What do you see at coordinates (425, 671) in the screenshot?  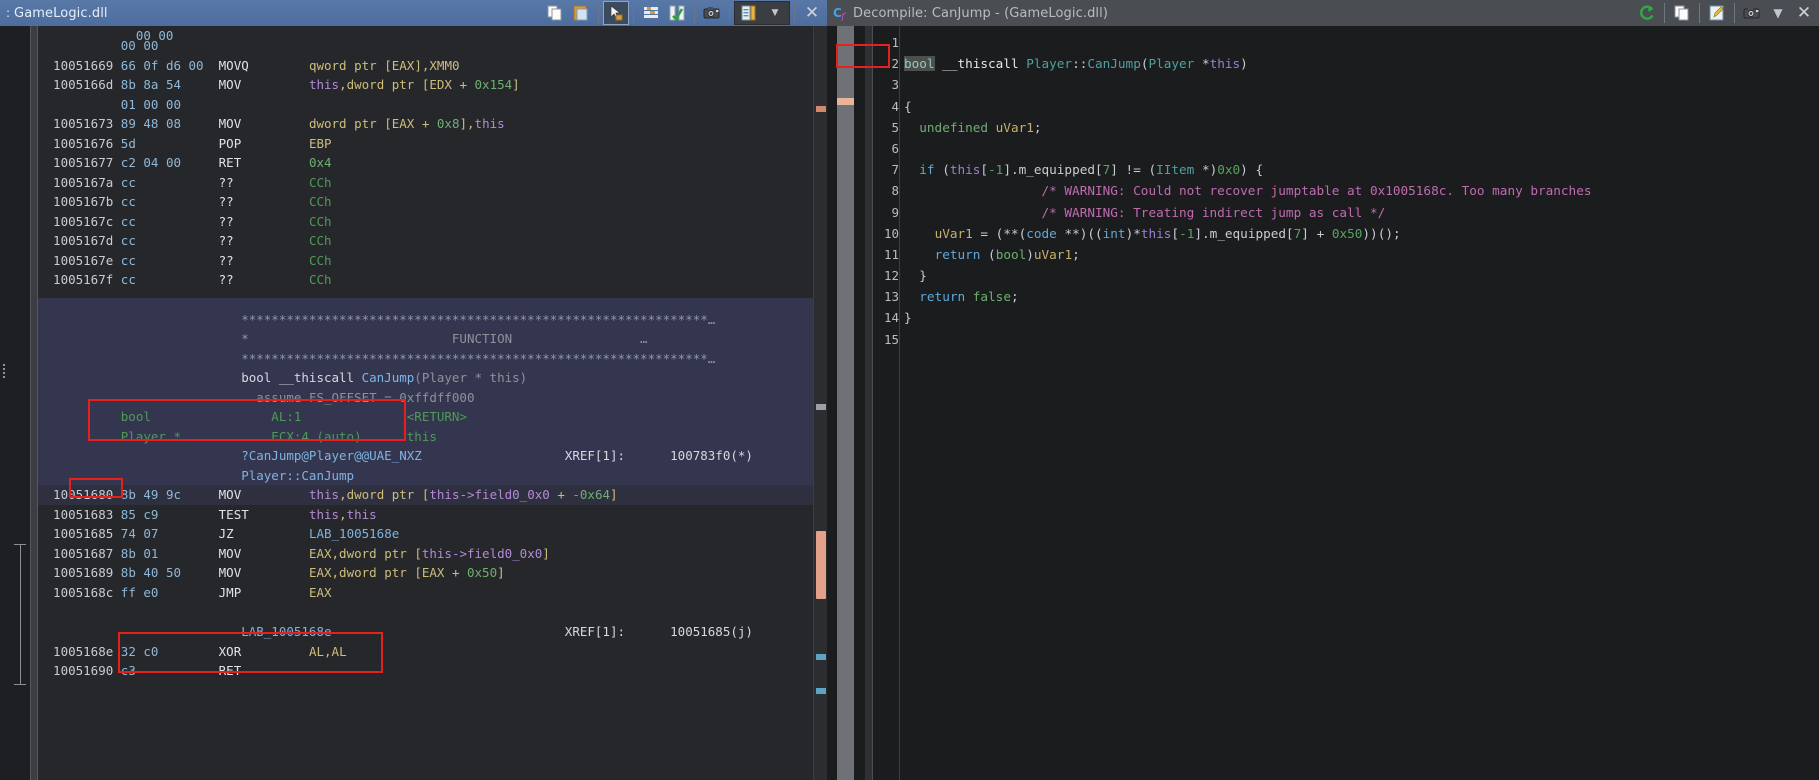 I see `listing-row: 10051690 c3 RET` at bounding box center [425, 671].